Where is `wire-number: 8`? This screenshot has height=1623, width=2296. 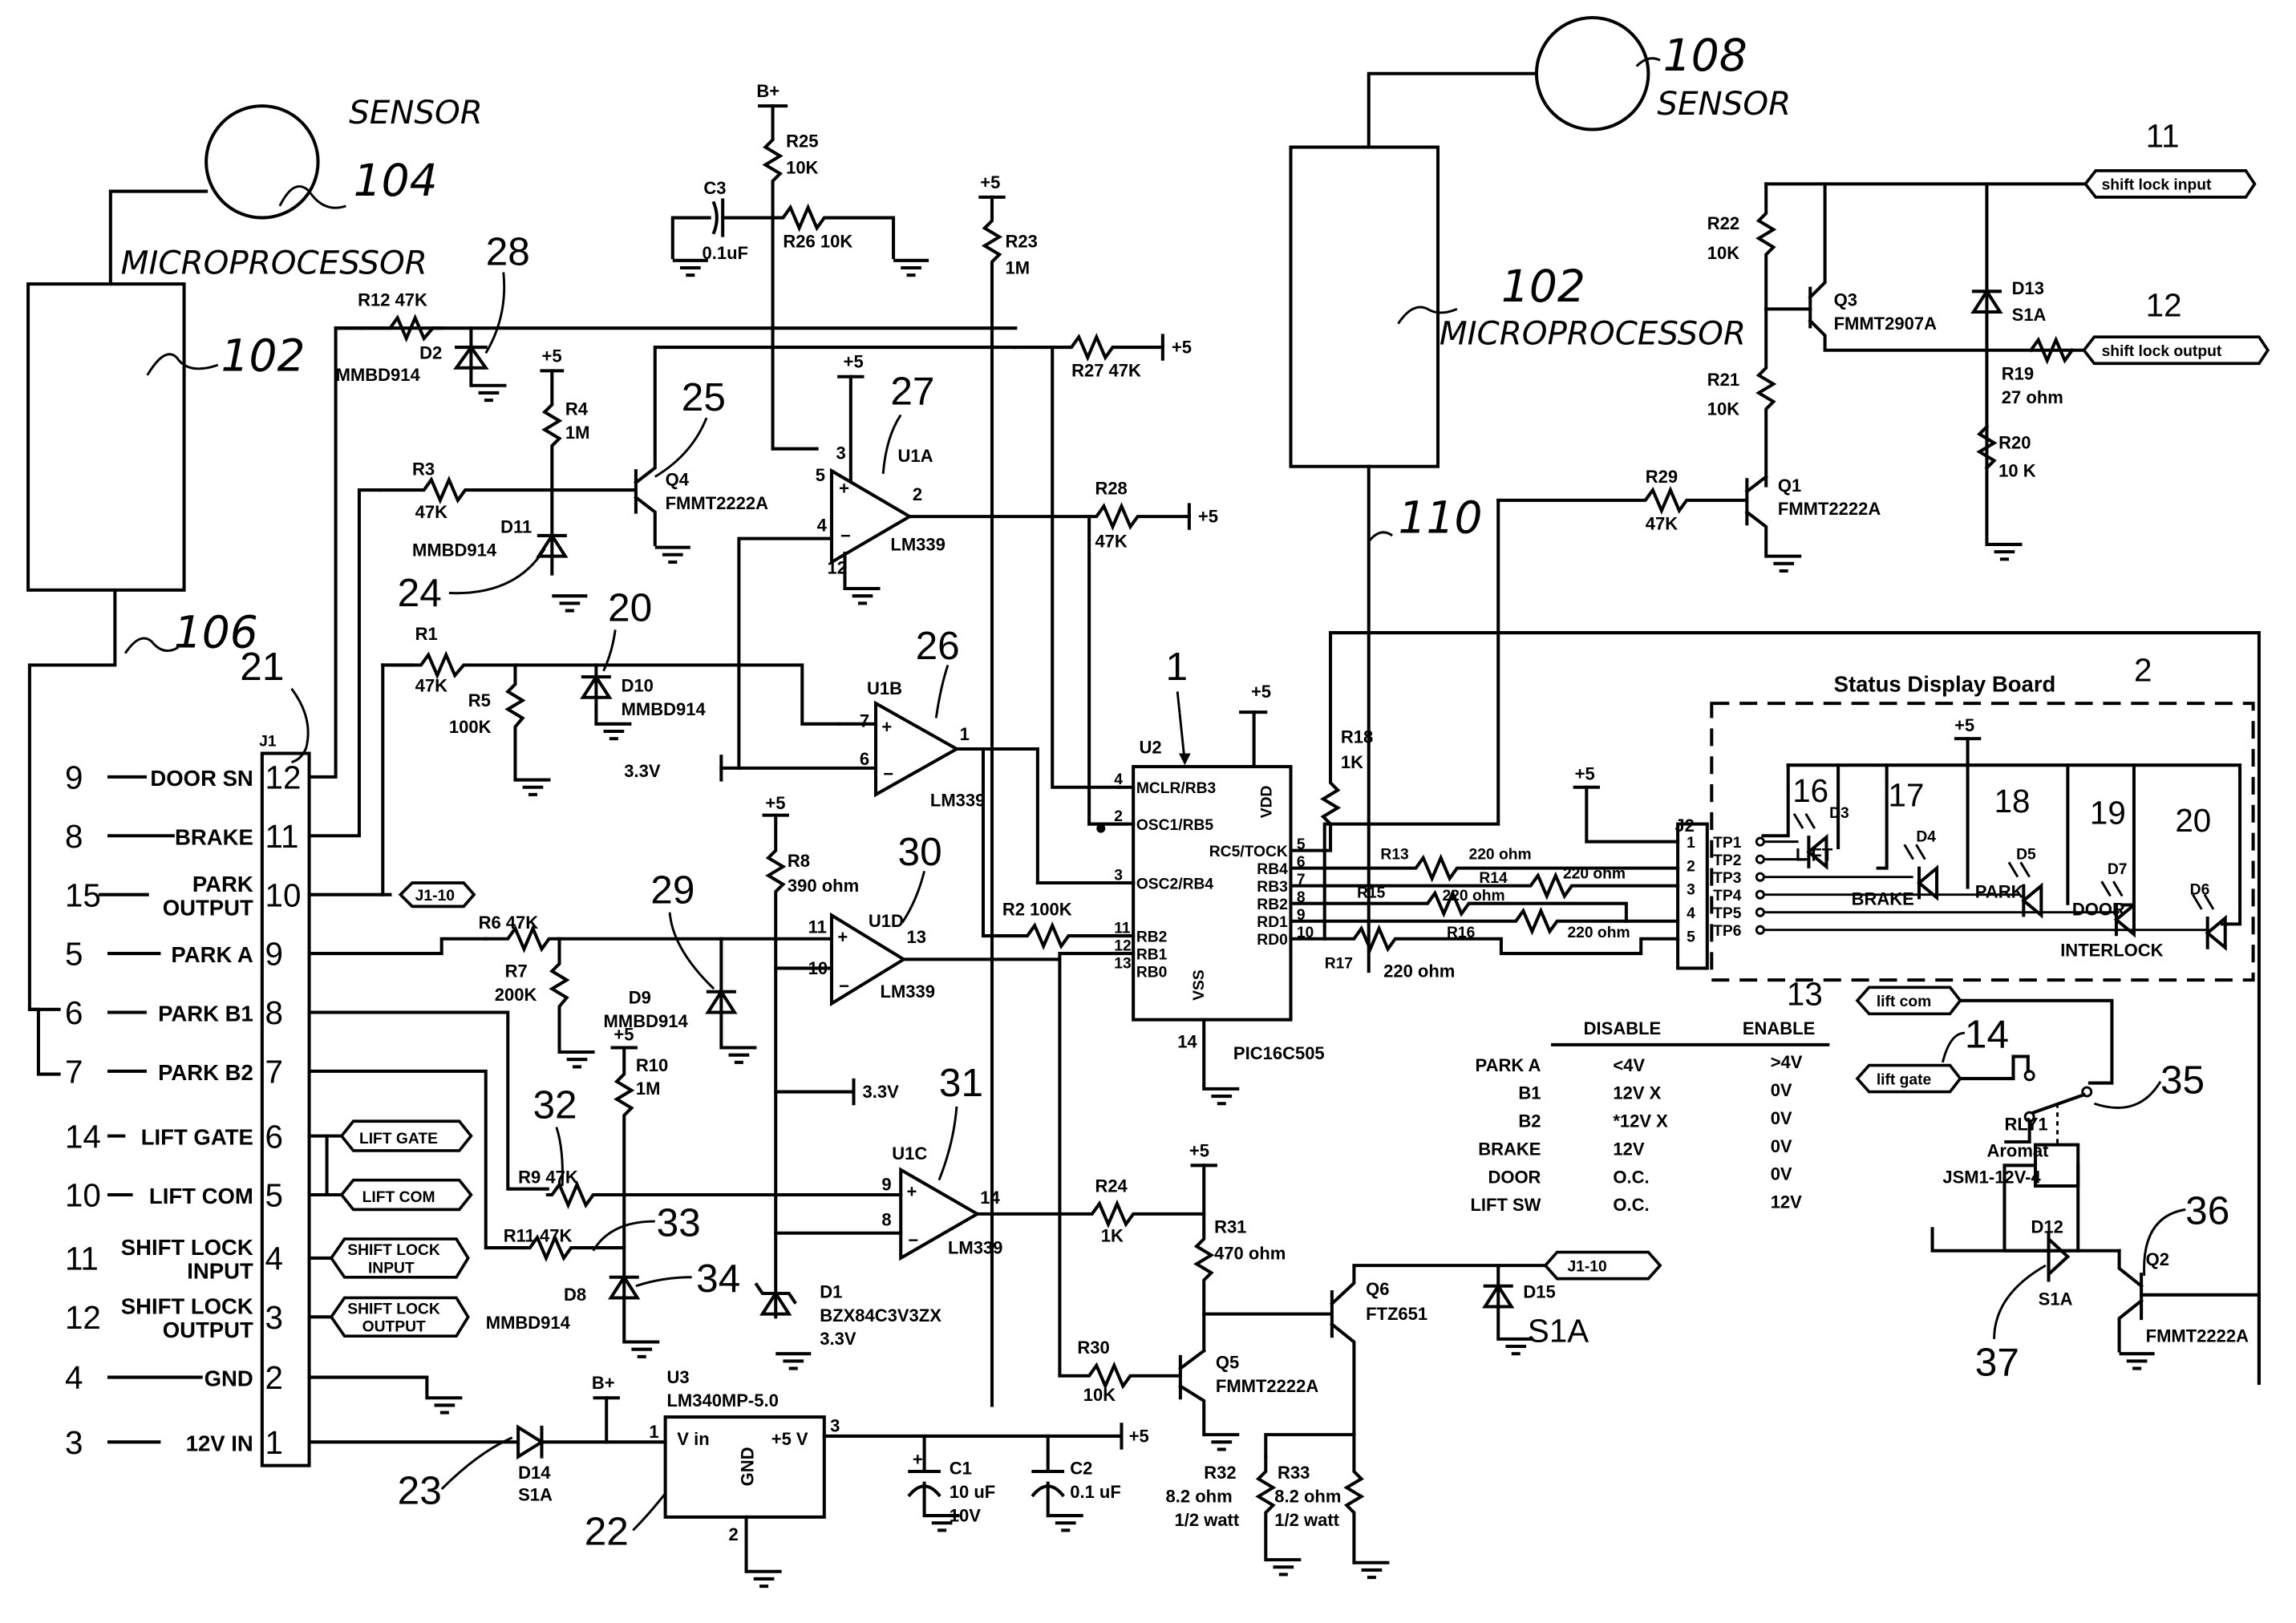 wire-number: 8 is located at coordinates (74, 836).